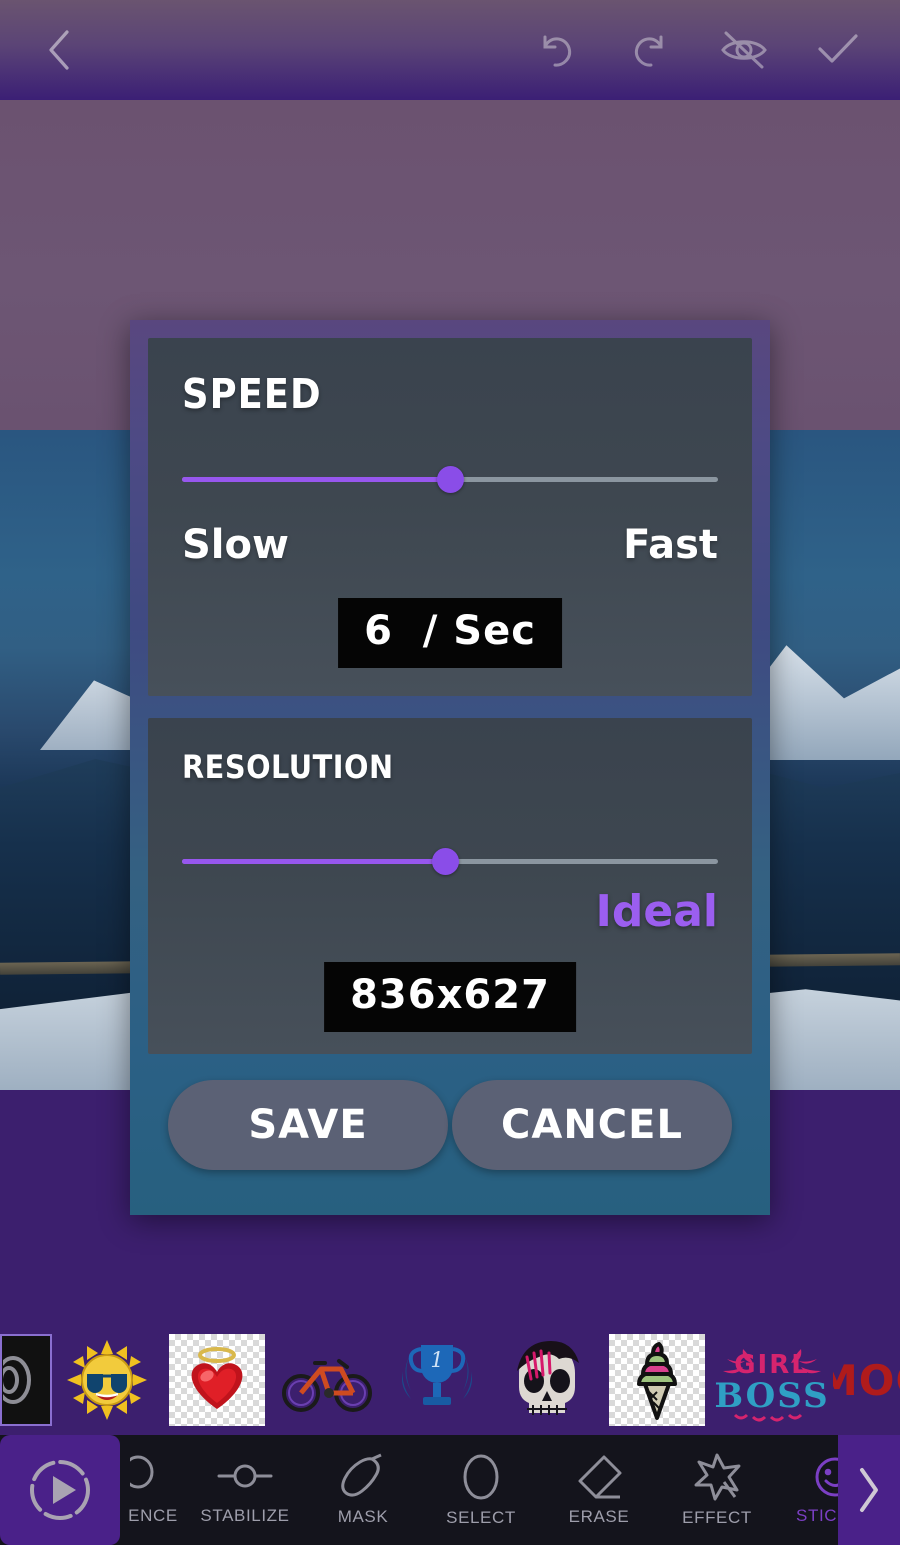  What do you see at coordinates (235, 545) in the screenshot?
I see `speed-min-label: Slow` at bounding box center [235, 545].